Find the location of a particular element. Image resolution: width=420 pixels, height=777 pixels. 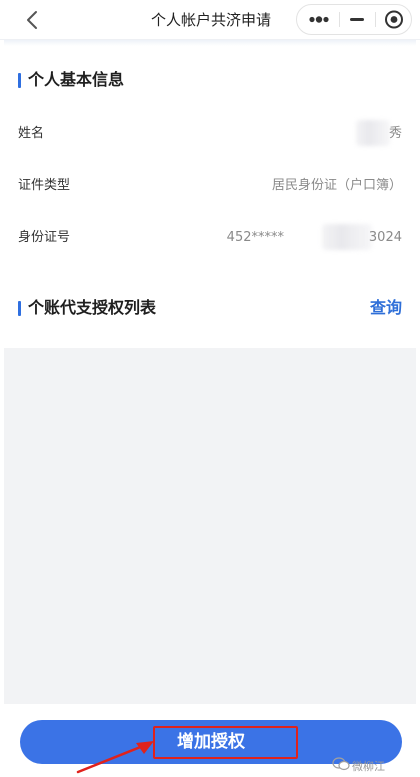

name-label: 姓名 is located at coordinates (31, 133).